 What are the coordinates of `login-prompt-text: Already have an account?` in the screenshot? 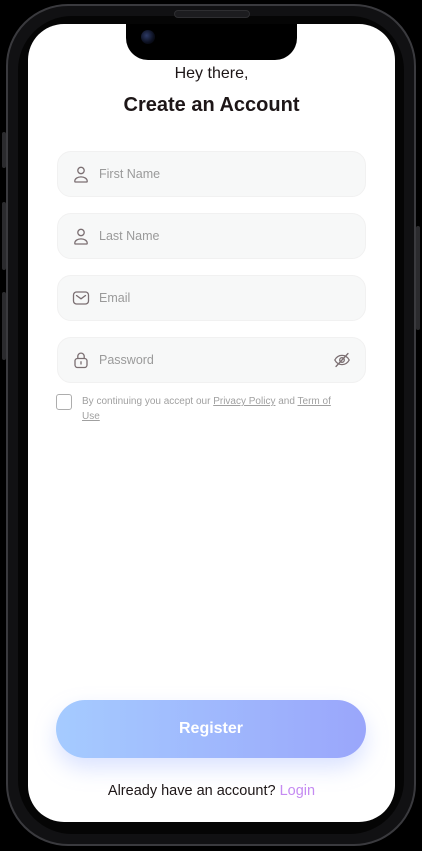 It's located at (193, 791).